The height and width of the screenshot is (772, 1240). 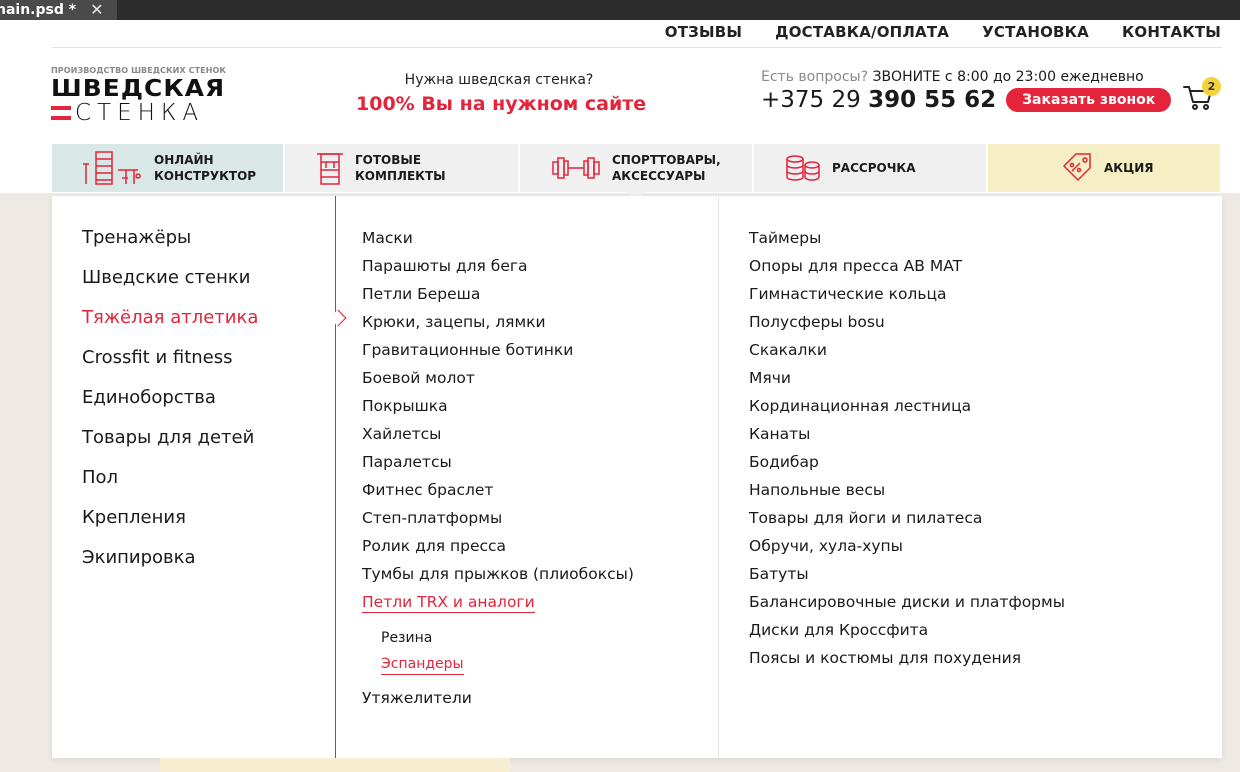 I want to click on subcategory-item: Поясы и костюмы для похудения, so click(x=907, y=662).